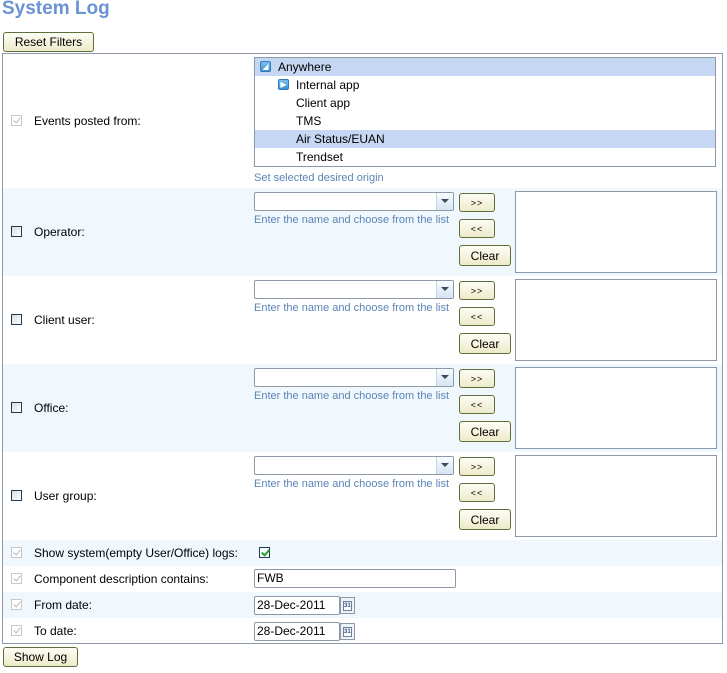  Describe the element at coordinates (477, 492) in the screenshot. I see `user-group-remove-button: <<` at that location.